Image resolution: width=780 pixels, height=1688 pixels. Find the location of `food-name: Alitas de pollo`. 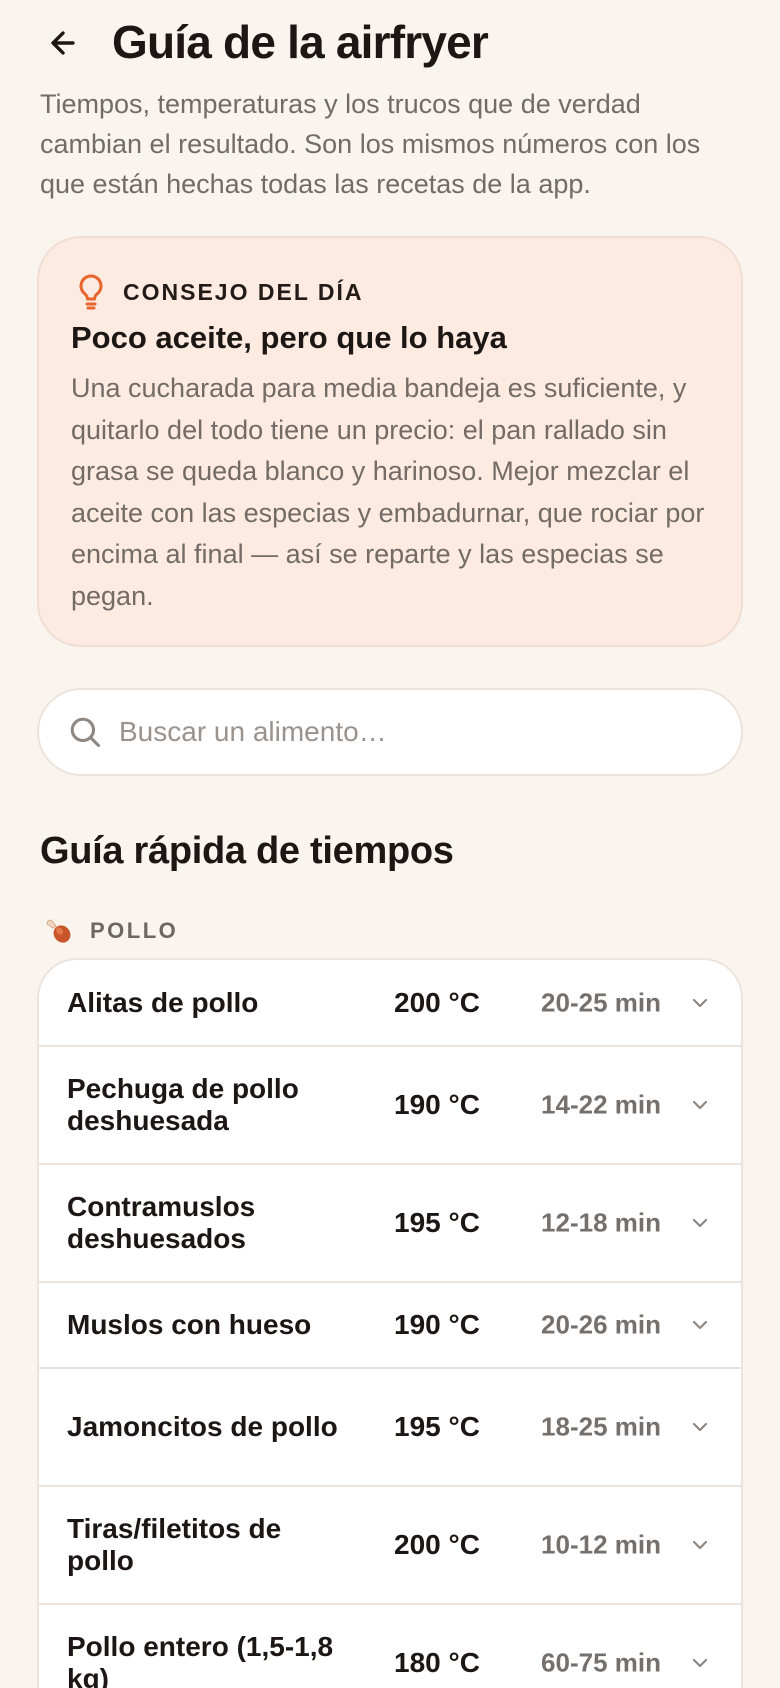

food-name: Alitas de pollo is located at coordinates (163, 1002).